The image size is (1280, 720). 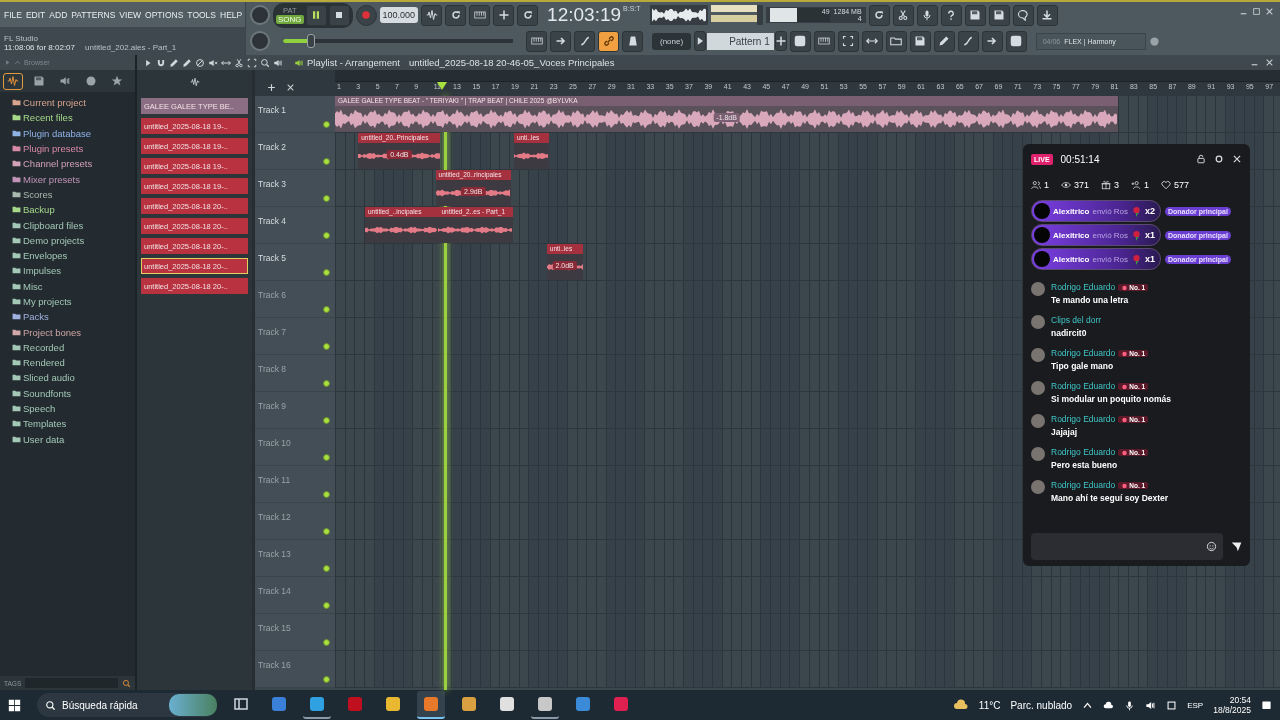 I want to click on add-track-icon, so click(x=271, y=87).